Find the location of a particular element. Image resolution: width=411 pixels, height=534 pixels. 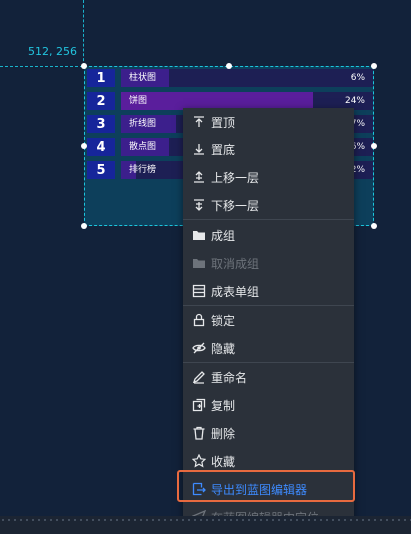

move-down-icon is located at coordinates (199, 205).